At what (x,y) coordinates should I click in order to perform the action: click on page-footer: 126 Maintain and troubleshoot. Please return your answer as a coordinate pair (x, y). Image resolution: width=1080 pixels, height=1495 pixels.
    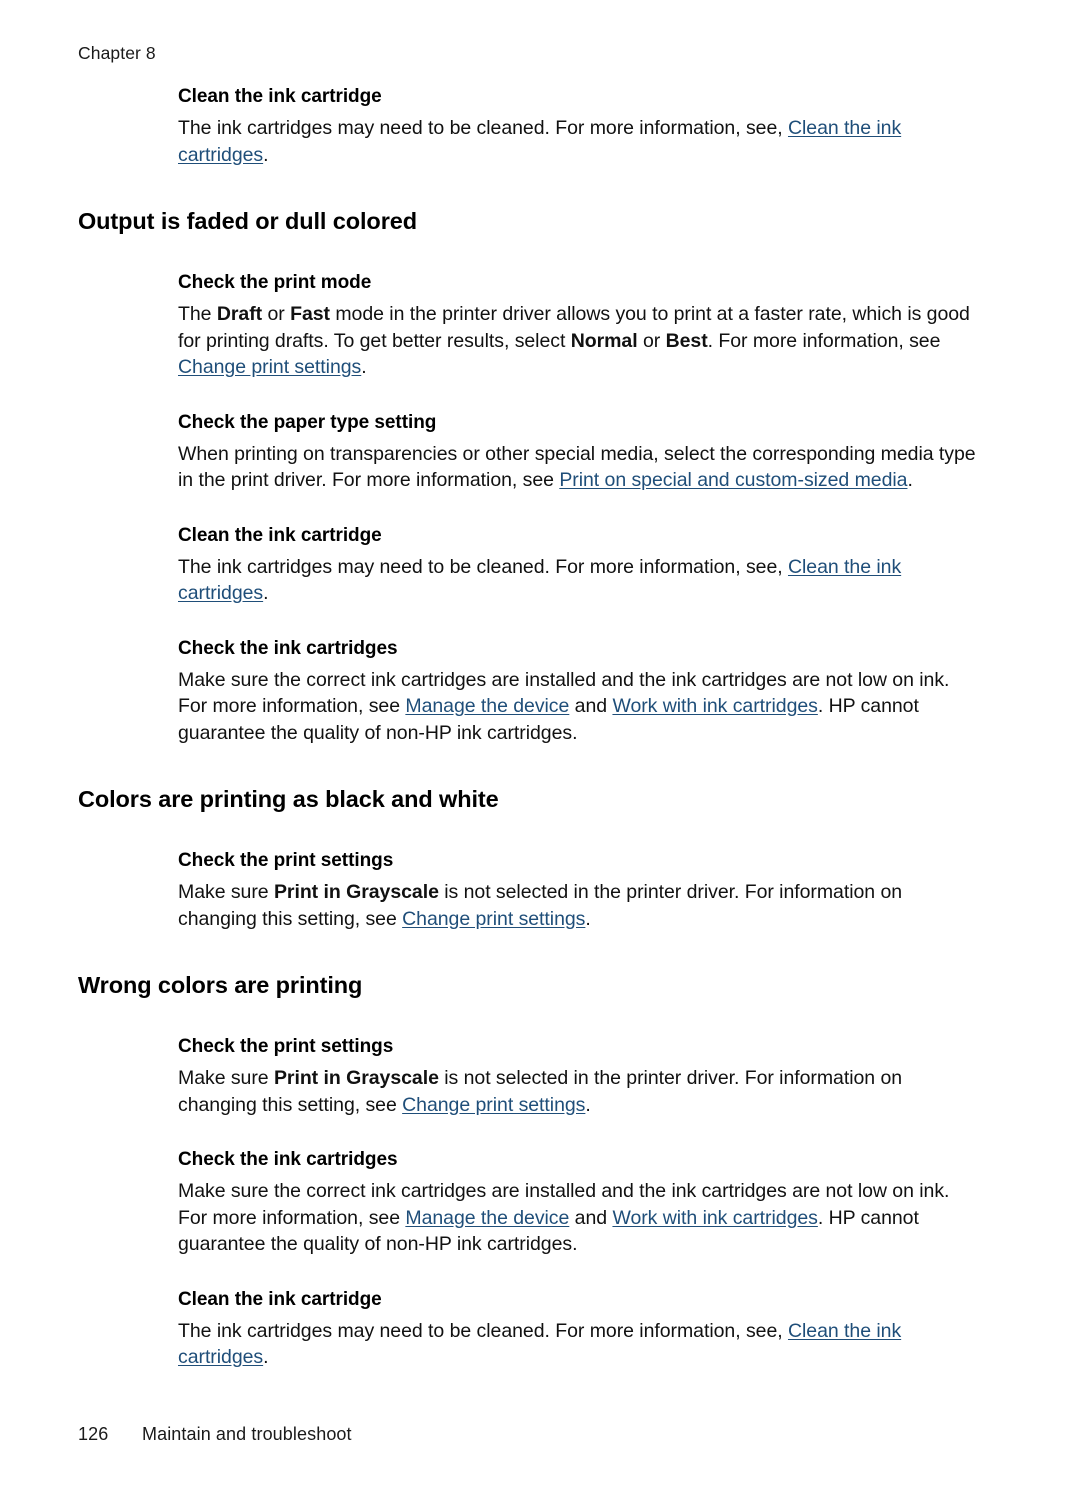
    Looking at the image, I should click on (215, 1434).